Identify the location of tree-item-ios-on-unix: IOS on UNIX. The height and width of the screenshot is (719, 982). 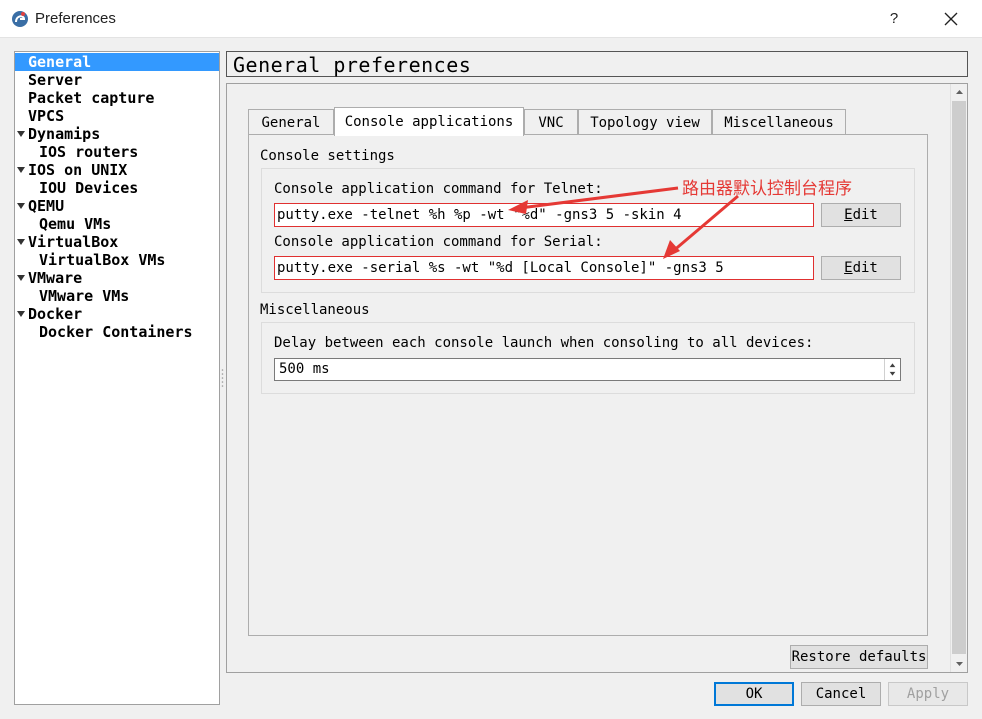
(77, 170).